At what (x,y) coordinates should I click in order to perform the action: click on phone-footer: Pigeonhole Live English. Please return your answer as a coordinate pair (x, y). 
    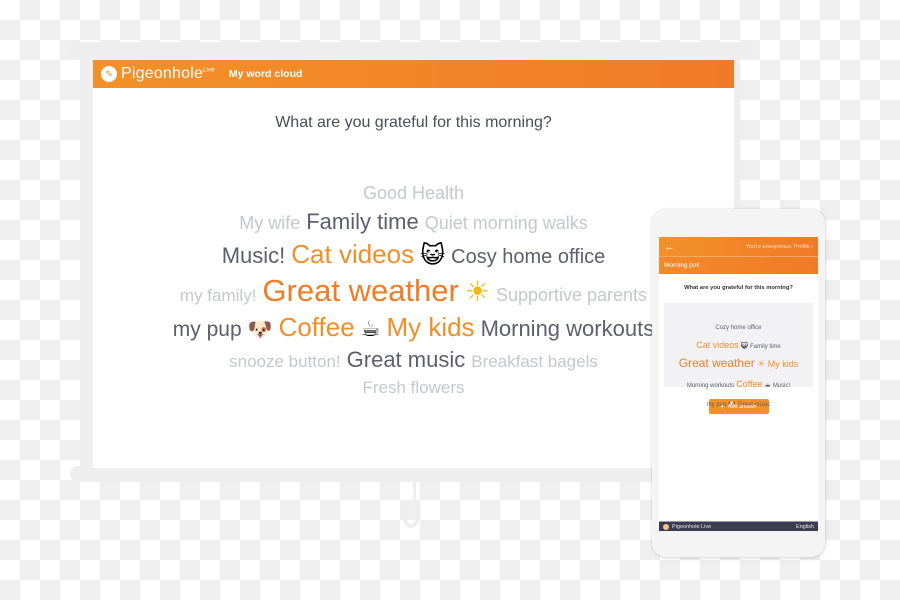
    Looking at the image, I should click on (738, 526).